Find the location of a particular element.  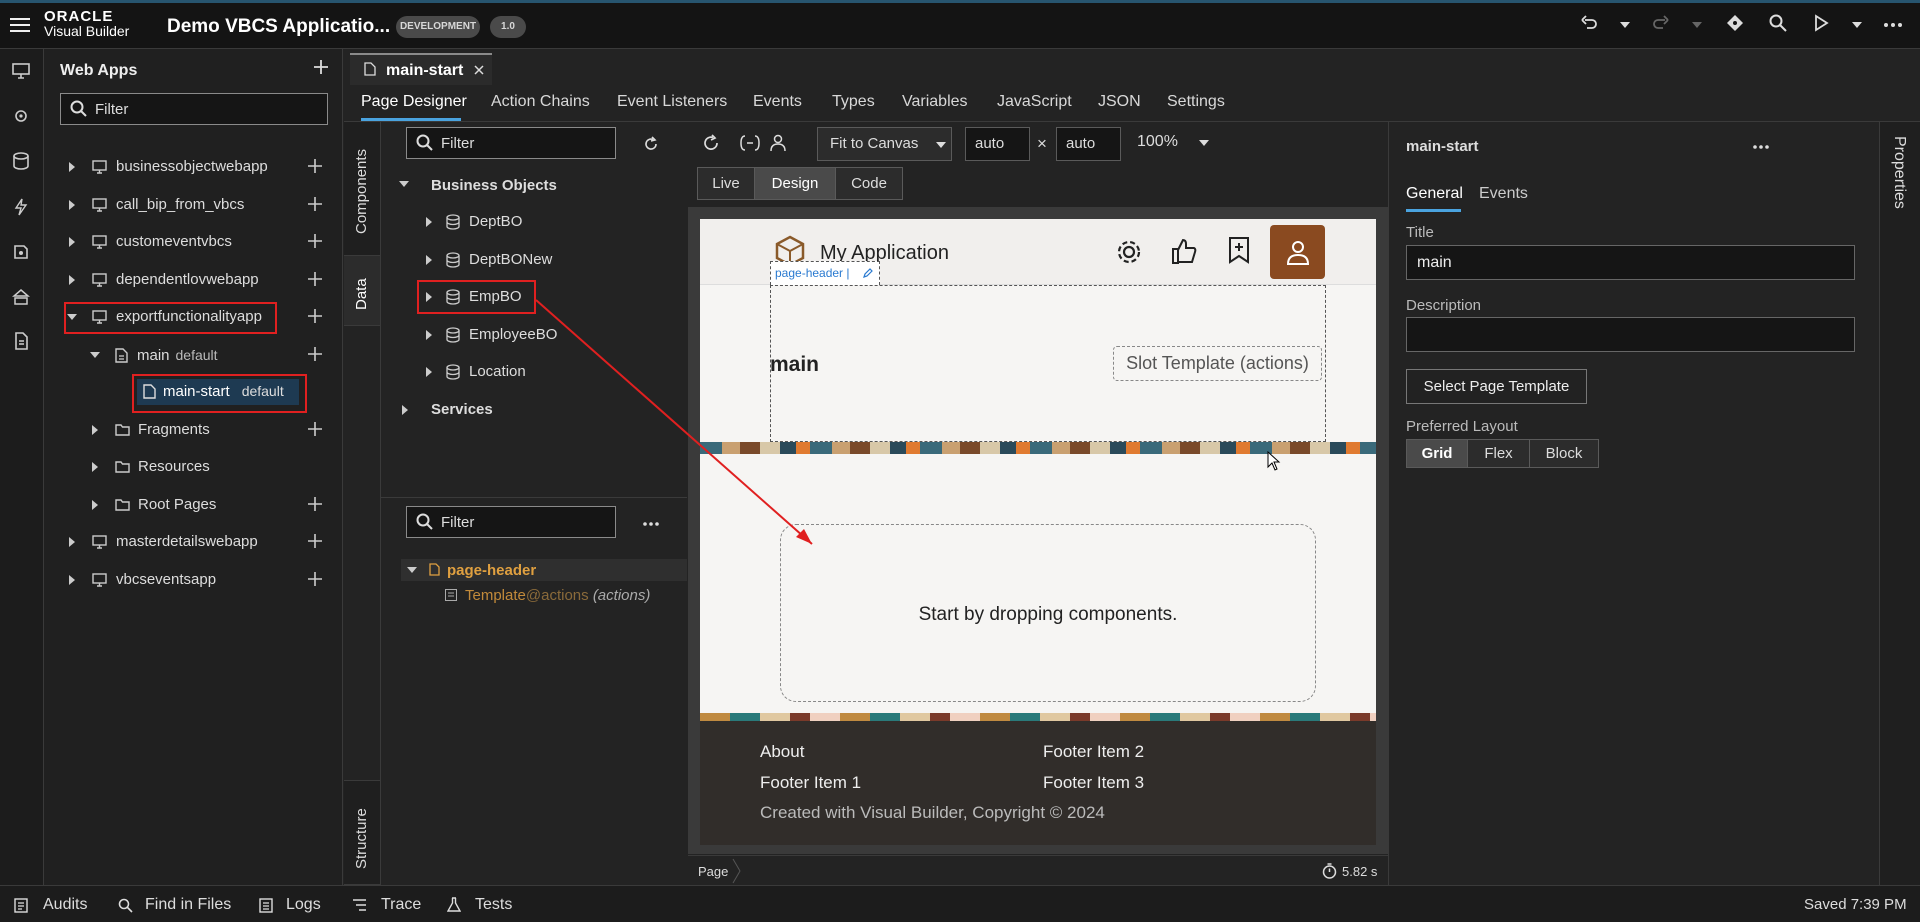

bo-item-deptbo: DeptBO is located at coordinates (540, 222).